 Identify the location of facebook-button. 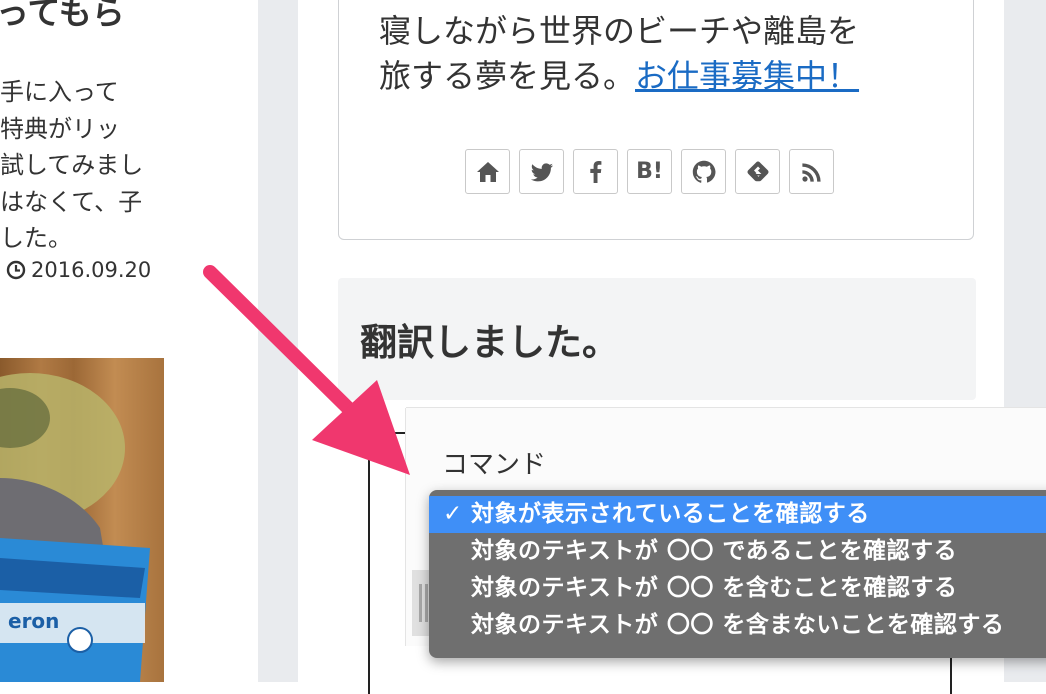
(595, 171).